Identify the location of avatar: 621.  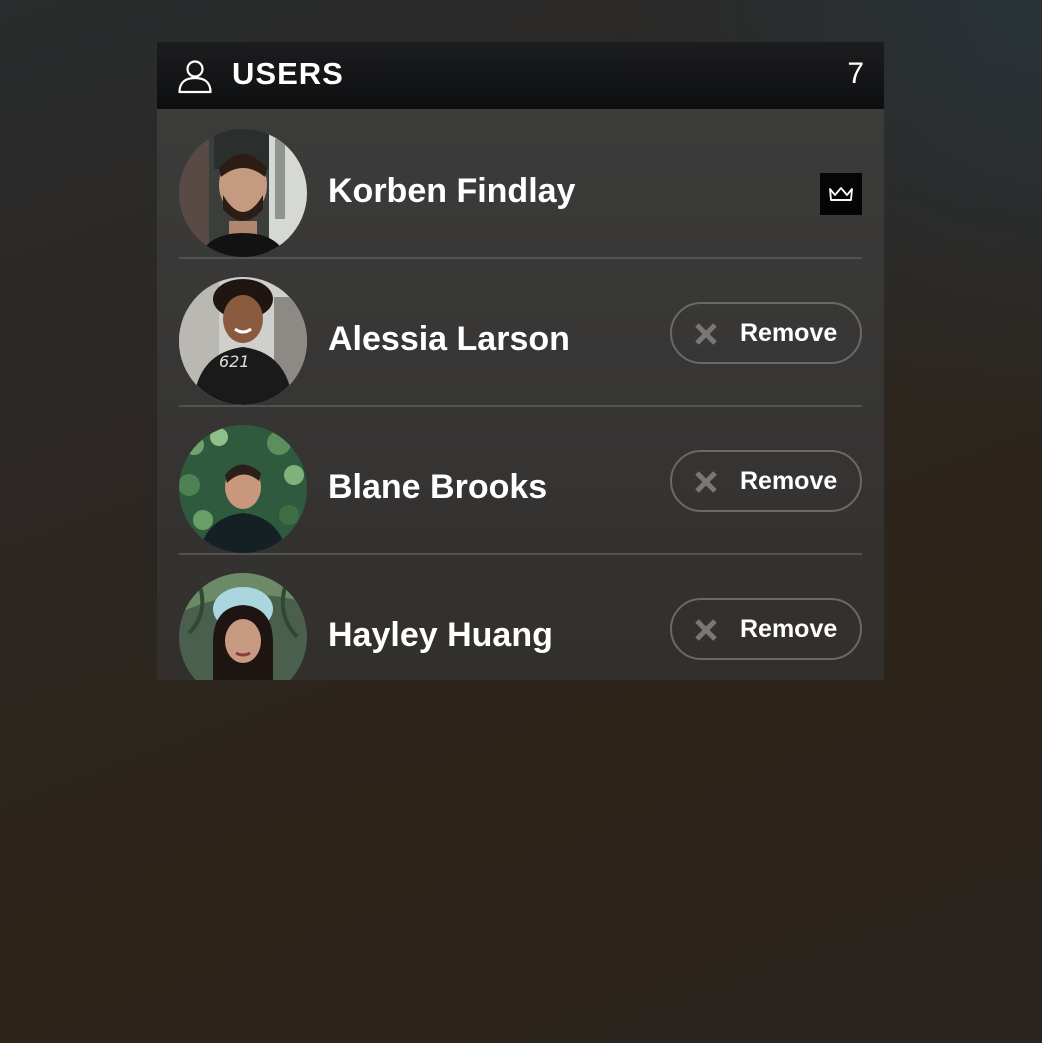
(243, 341).